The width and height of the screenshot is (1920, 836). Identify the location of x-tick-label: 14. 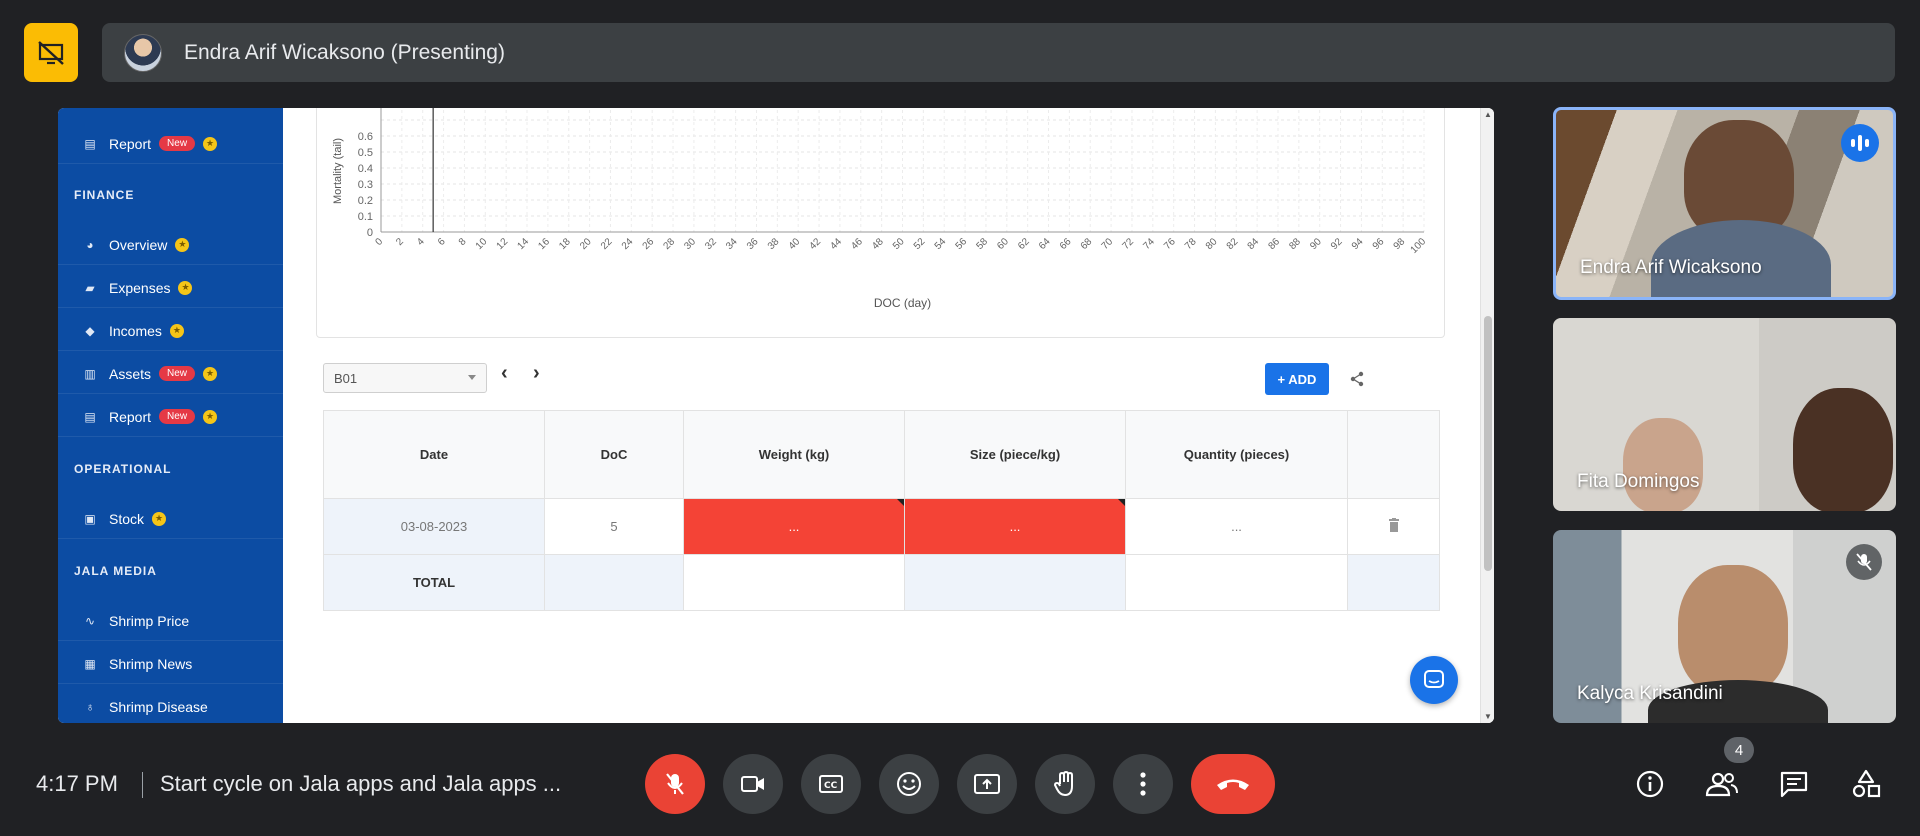
(523, 244).